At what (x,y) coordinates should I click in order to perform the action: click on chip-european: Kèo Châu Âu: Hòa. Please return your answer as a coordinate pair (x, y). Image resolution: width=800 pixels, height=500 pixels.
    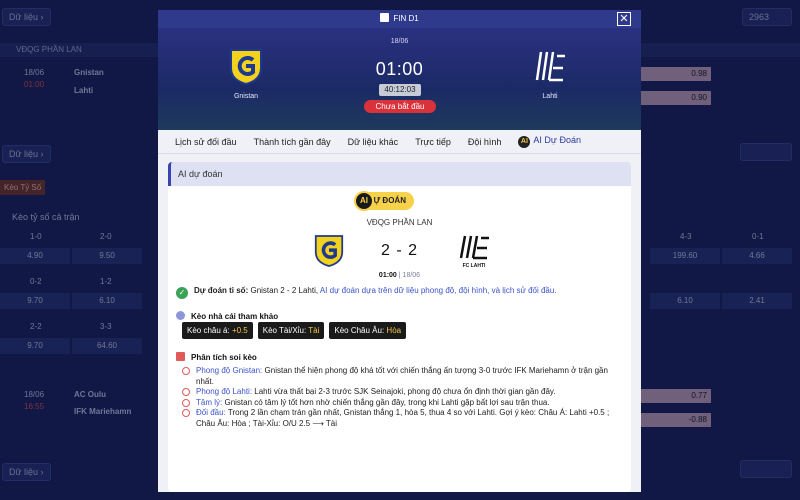
    Looking at the image, I should click on (368, 330).